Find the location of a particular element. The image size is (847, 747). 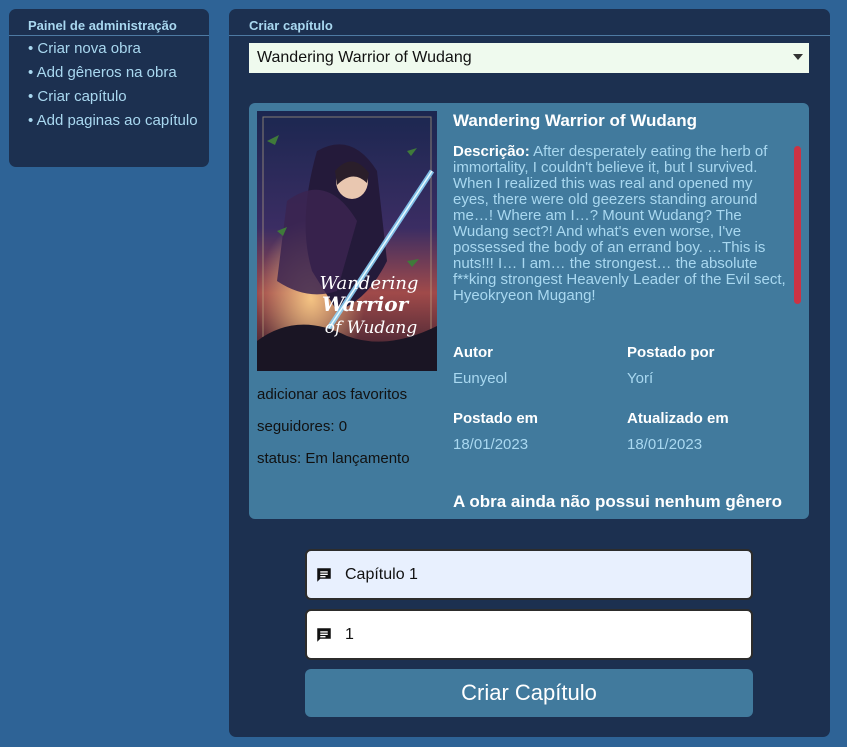

cover-title-line1: Wandering is located at coordinates (369, 283).